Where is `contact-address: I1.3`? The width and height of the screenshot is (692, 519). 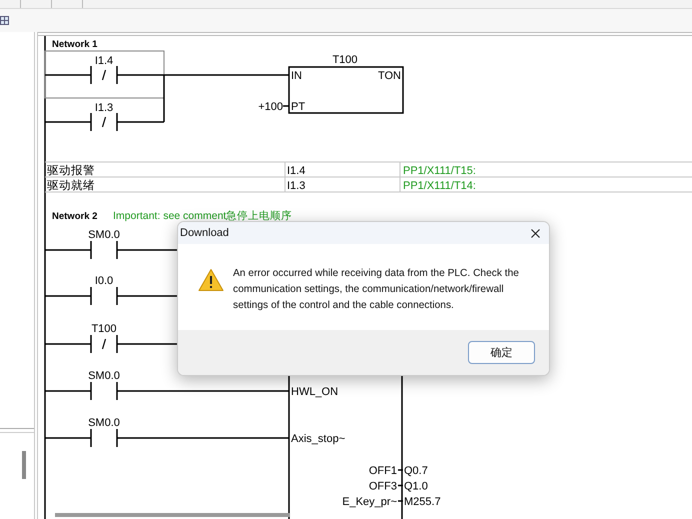
contact-address: I1.3 is located at coordinates (104, 108).